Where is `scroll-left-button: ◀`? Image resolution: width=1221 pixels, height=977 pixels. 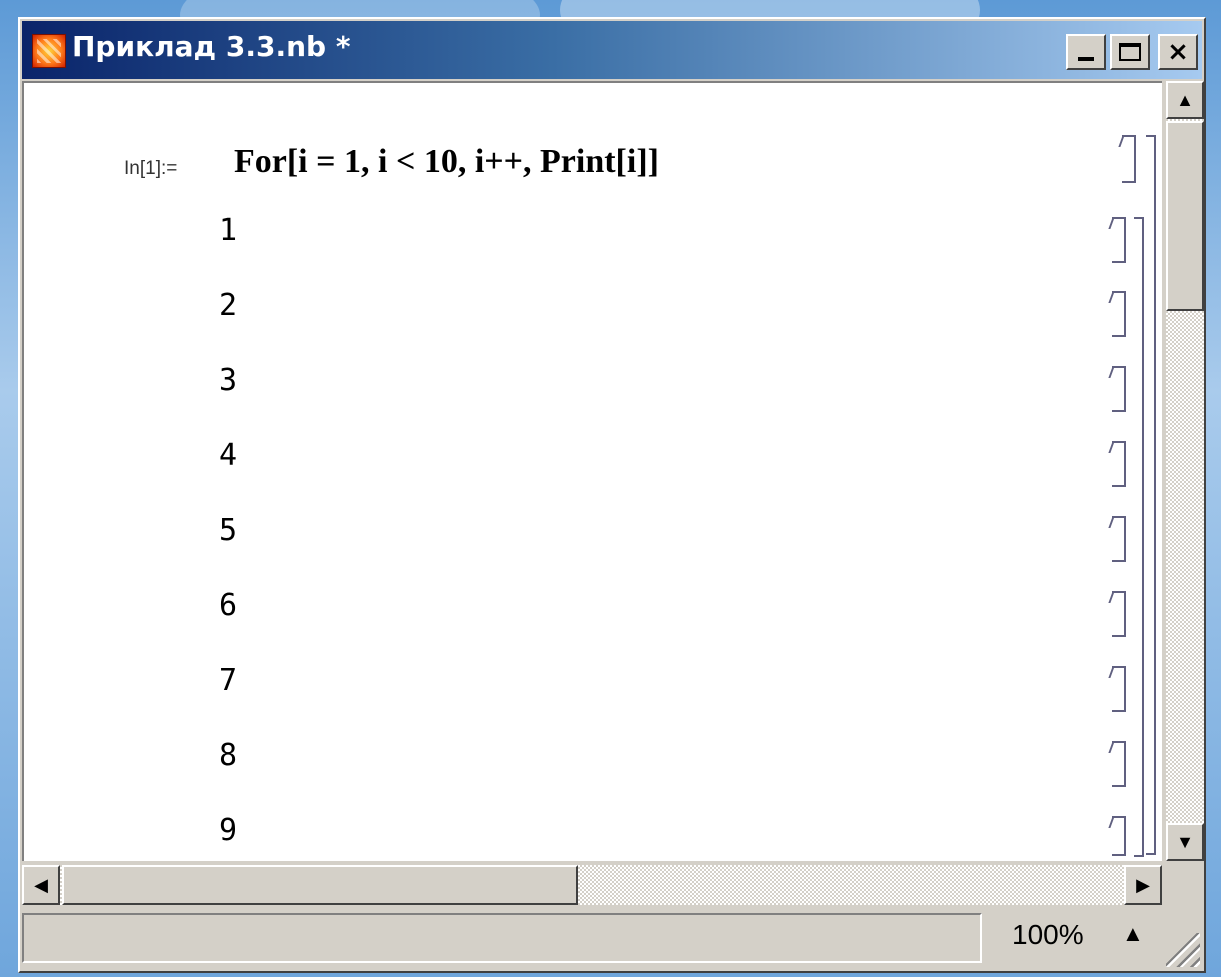
scroll-left-button: ◀ is located at coordinates (41, 885).